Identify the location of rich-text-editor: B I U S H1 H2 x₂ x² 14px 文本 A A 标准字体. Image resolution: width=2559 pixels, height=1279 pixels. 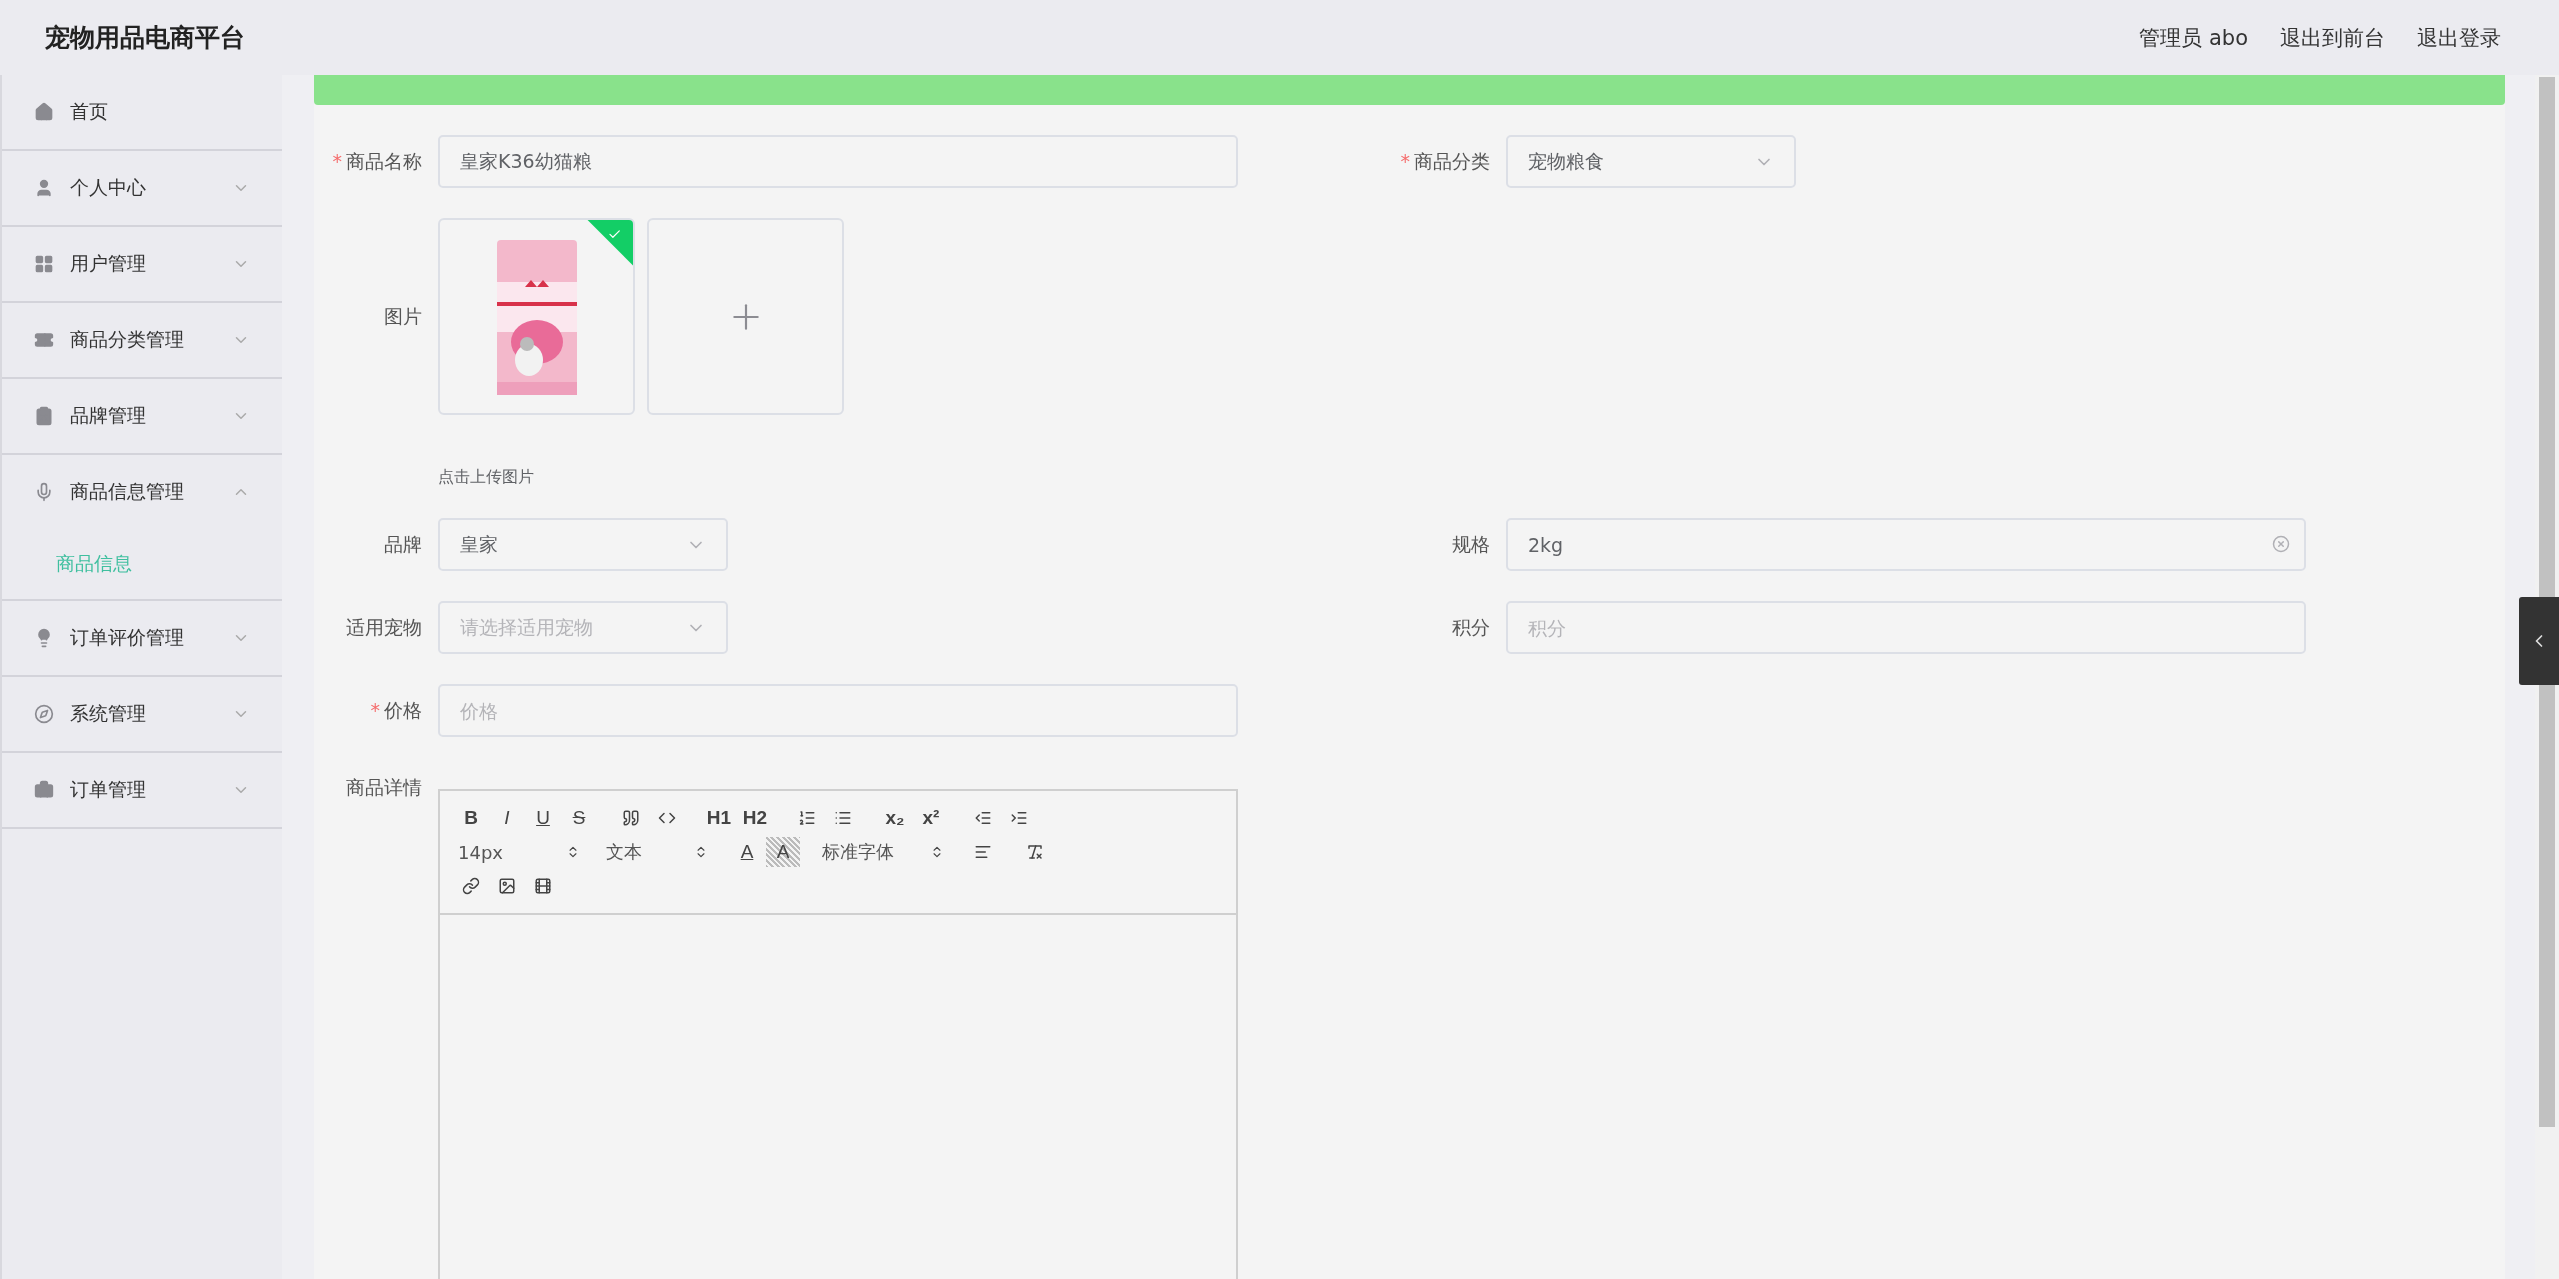
(838, 1034).